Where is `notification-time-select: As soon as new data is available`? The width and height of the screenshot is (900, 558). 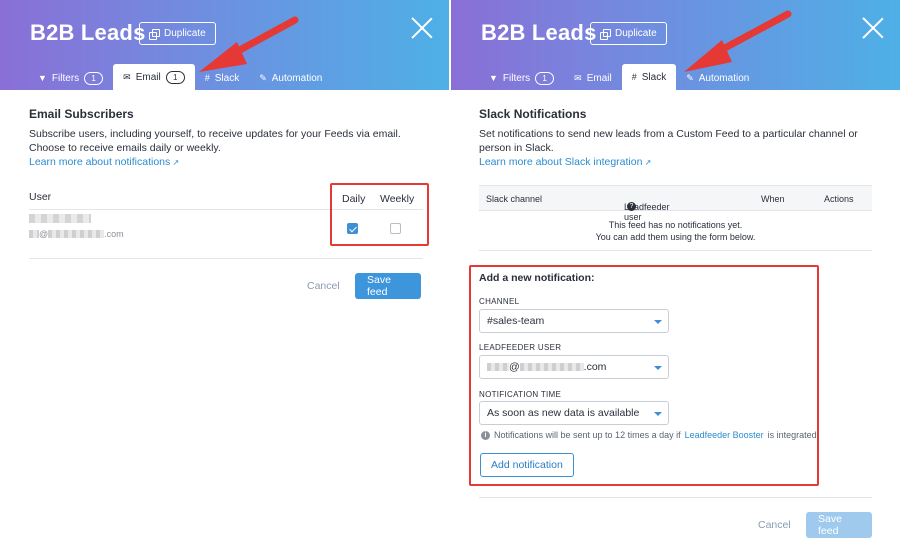
notification-time-select: As soon as new data is available is located at coordinates (574, 413).